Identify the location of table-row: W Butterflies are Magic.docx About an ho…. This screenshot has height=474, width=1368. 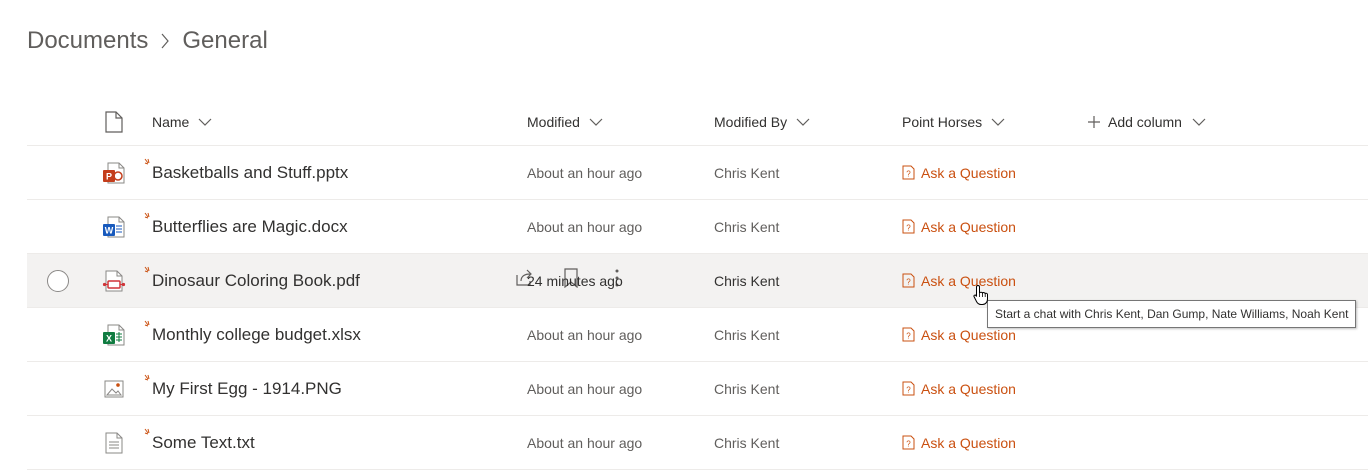
(697, 227).